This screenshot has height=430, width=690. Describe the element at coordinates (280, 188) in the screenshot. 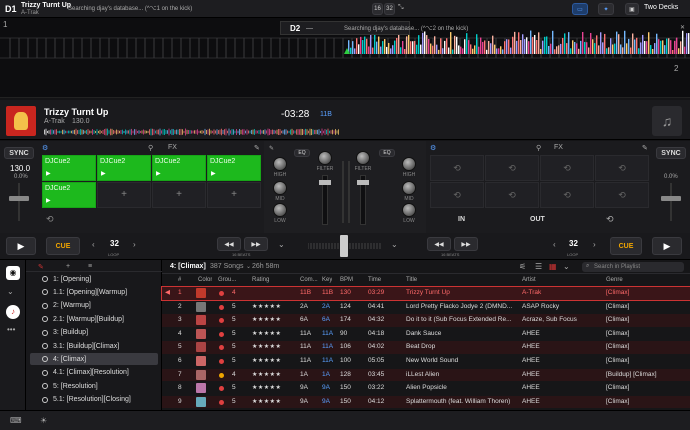

I see `deck1-mid-knob` at that location.